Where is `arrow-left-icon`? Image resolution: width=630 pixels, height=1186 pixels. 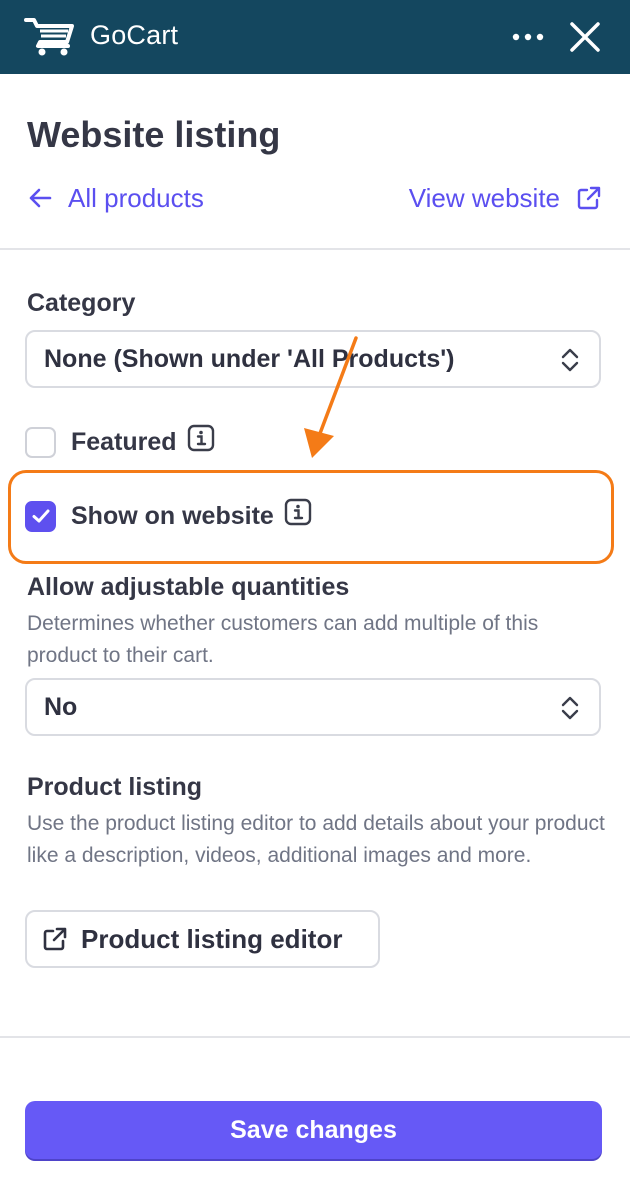 arrow-left-icon is located at coordinates (40, 198).